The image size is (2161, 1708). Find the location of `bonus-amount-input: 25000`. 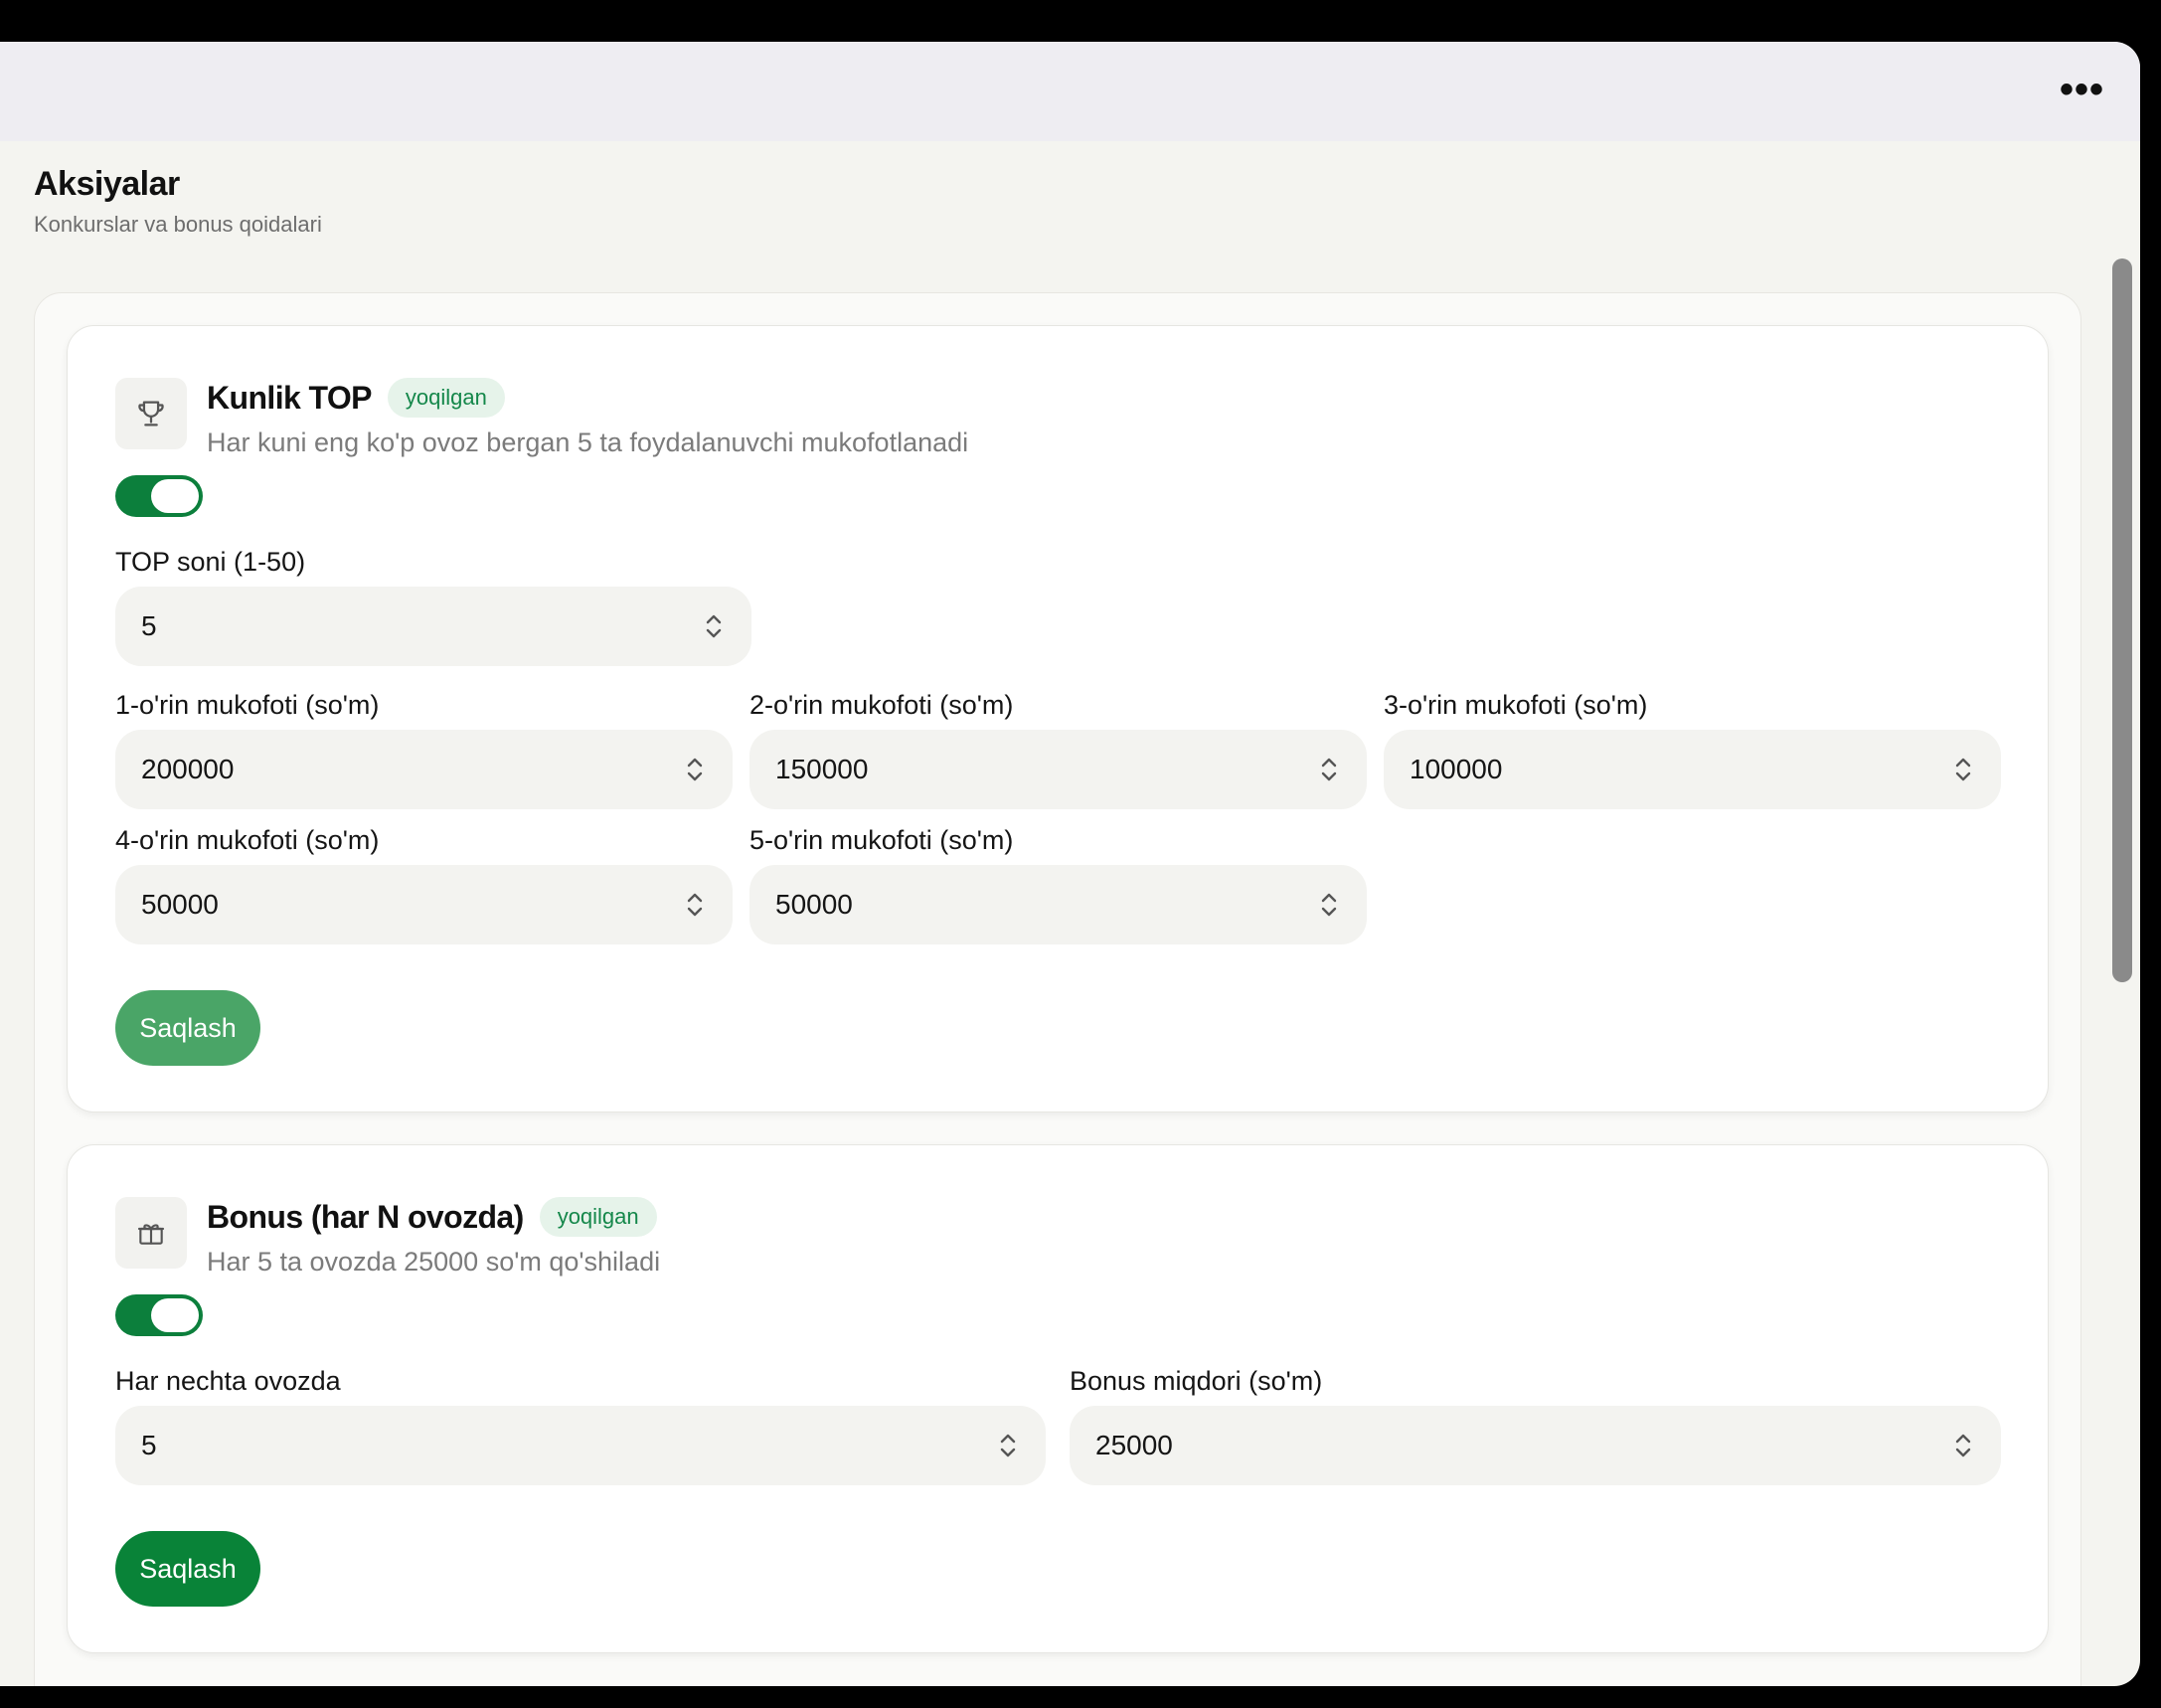

bonus-amount-input: 25000 is located at coordinates (1535, 1445).